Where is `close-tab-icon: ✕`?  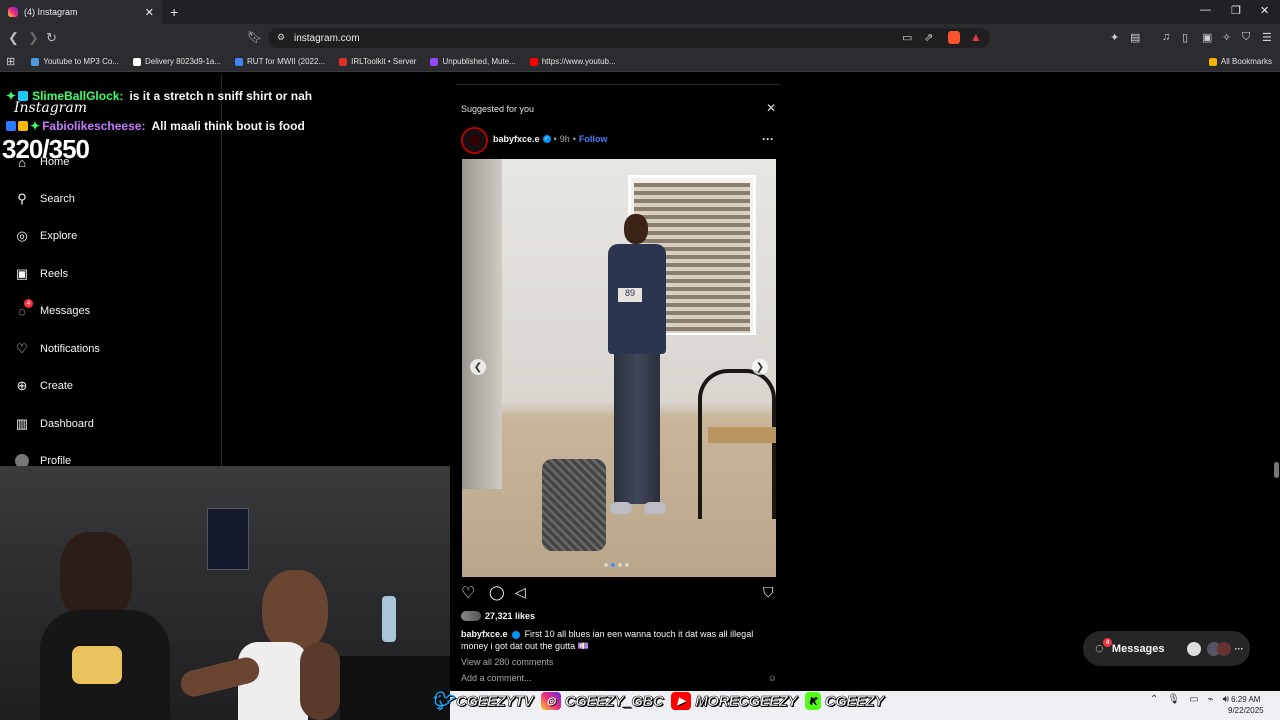
close-tab-icon: ✕ is located at coordinates (149, 12).